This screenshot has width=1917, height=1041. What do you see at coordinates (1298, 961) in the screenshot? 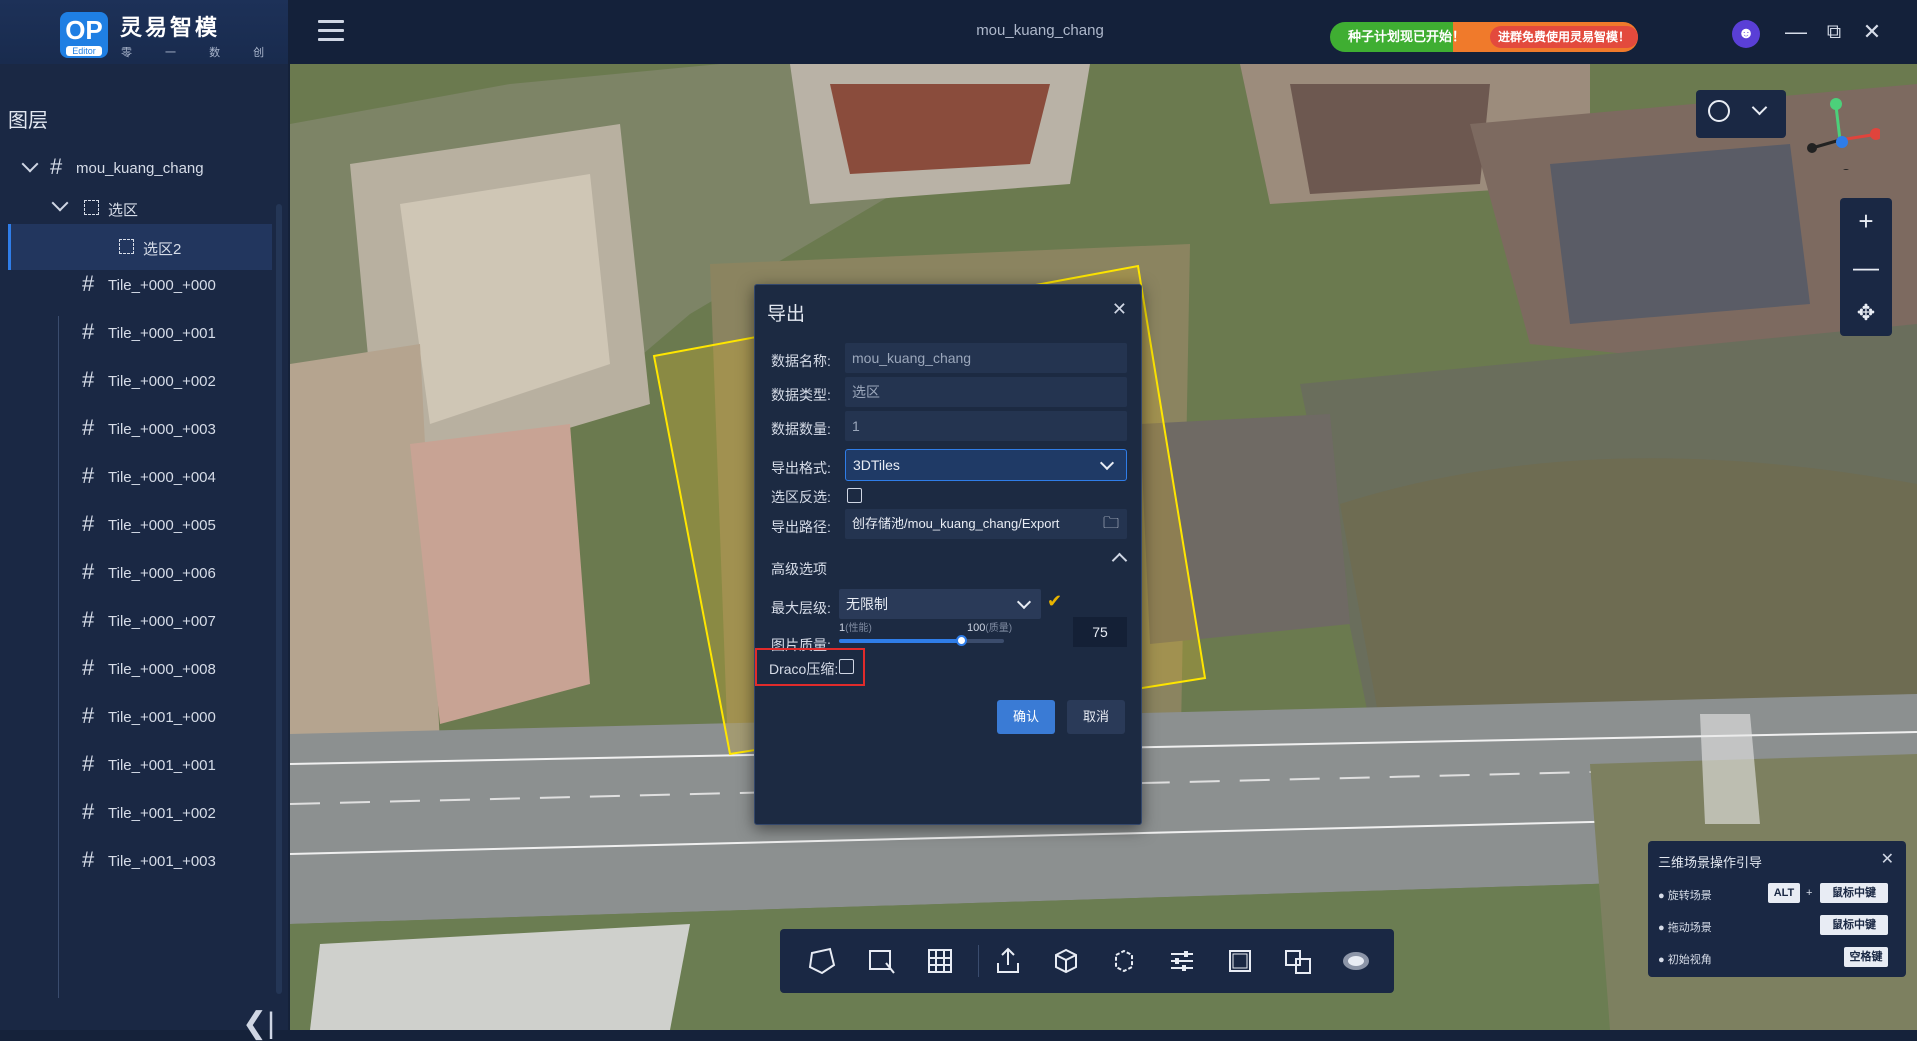
I see `compare-split-icon` at bounding box center [1298, 961].